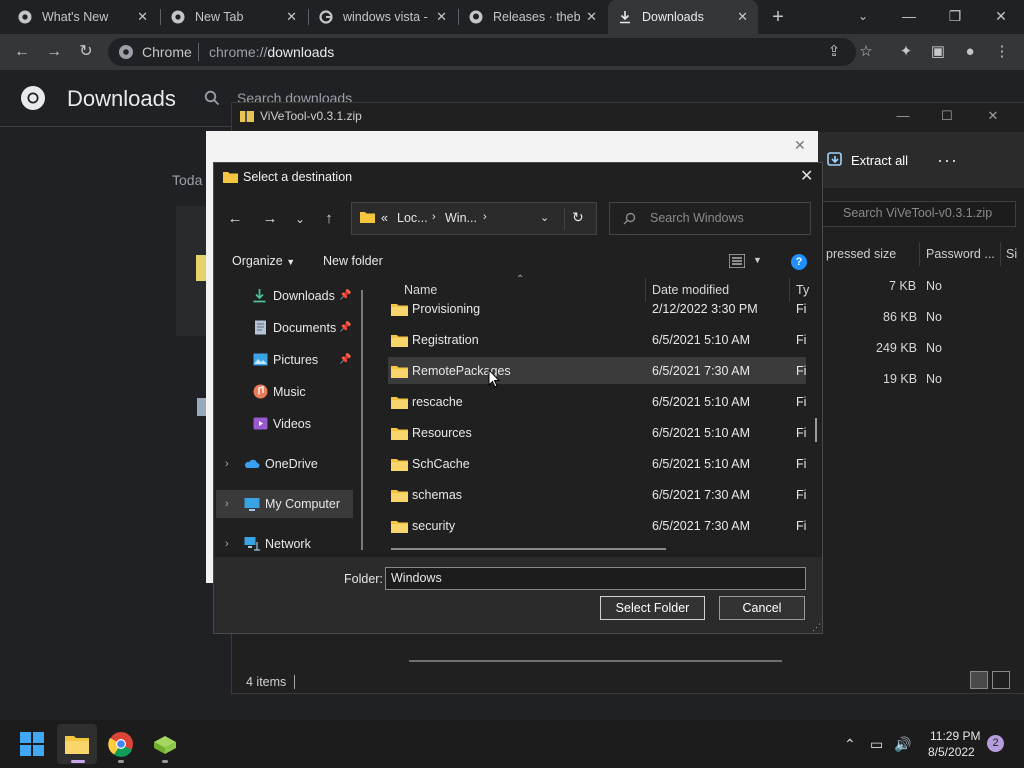 The height and width of the screenshot is (768, 1024). I want to click on nav-item-documents: Documents, so click(304, 328).